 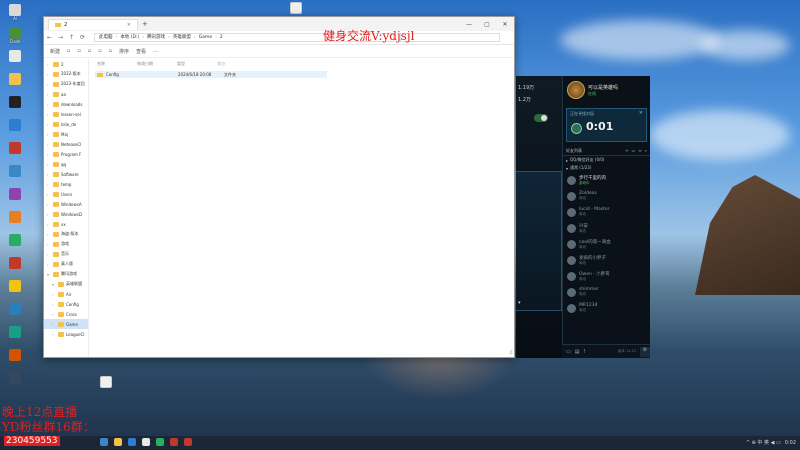 I want to click on sidebar-folder-item: › temp, so click(x=66, y=184).